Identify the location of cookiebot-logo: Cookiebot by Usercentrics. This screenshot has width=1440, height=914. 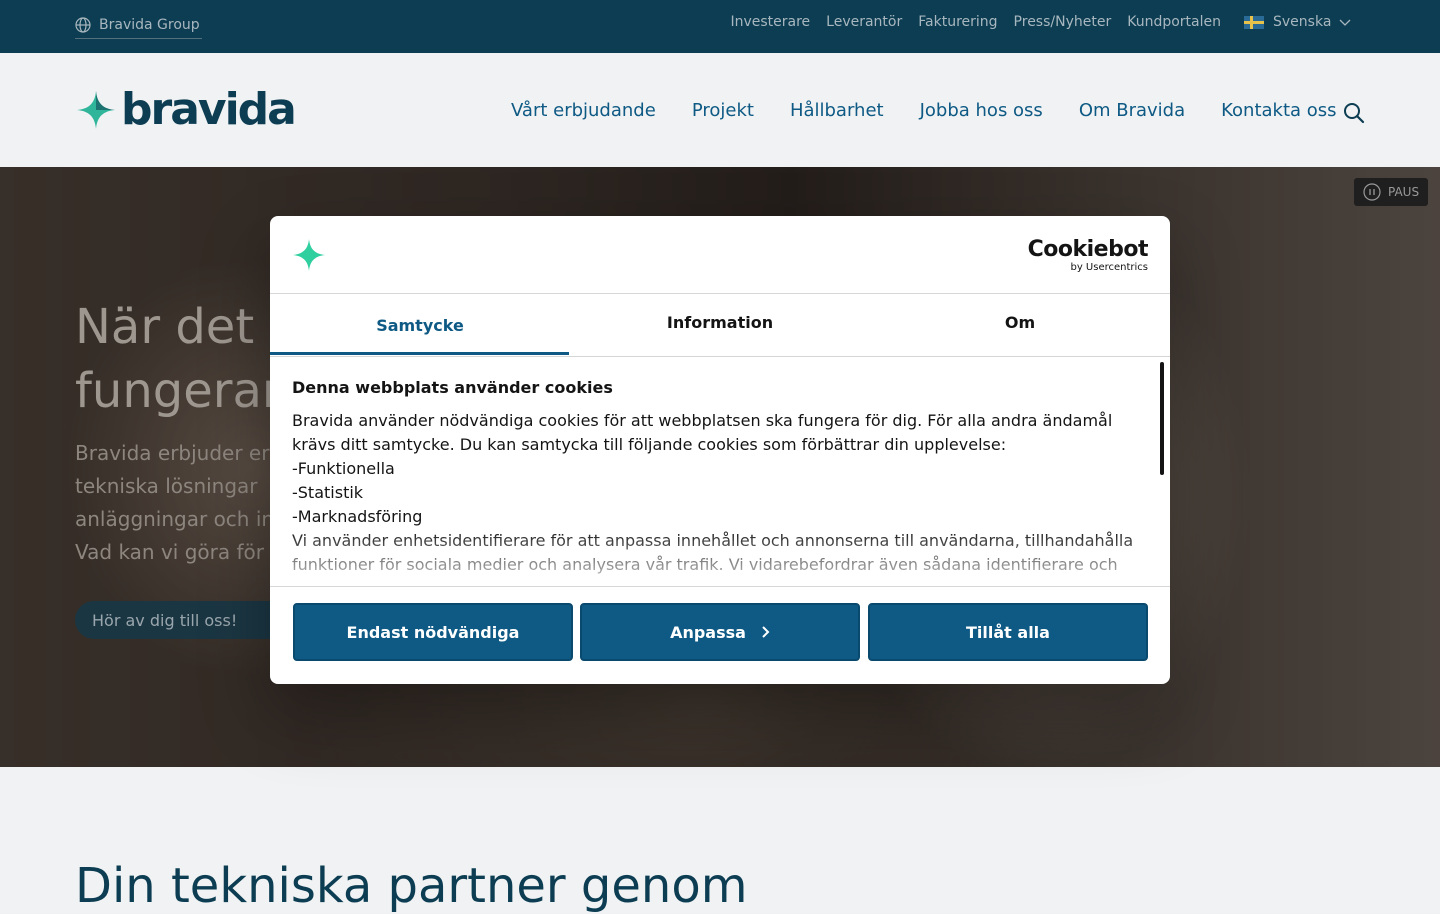
(1088, 255).